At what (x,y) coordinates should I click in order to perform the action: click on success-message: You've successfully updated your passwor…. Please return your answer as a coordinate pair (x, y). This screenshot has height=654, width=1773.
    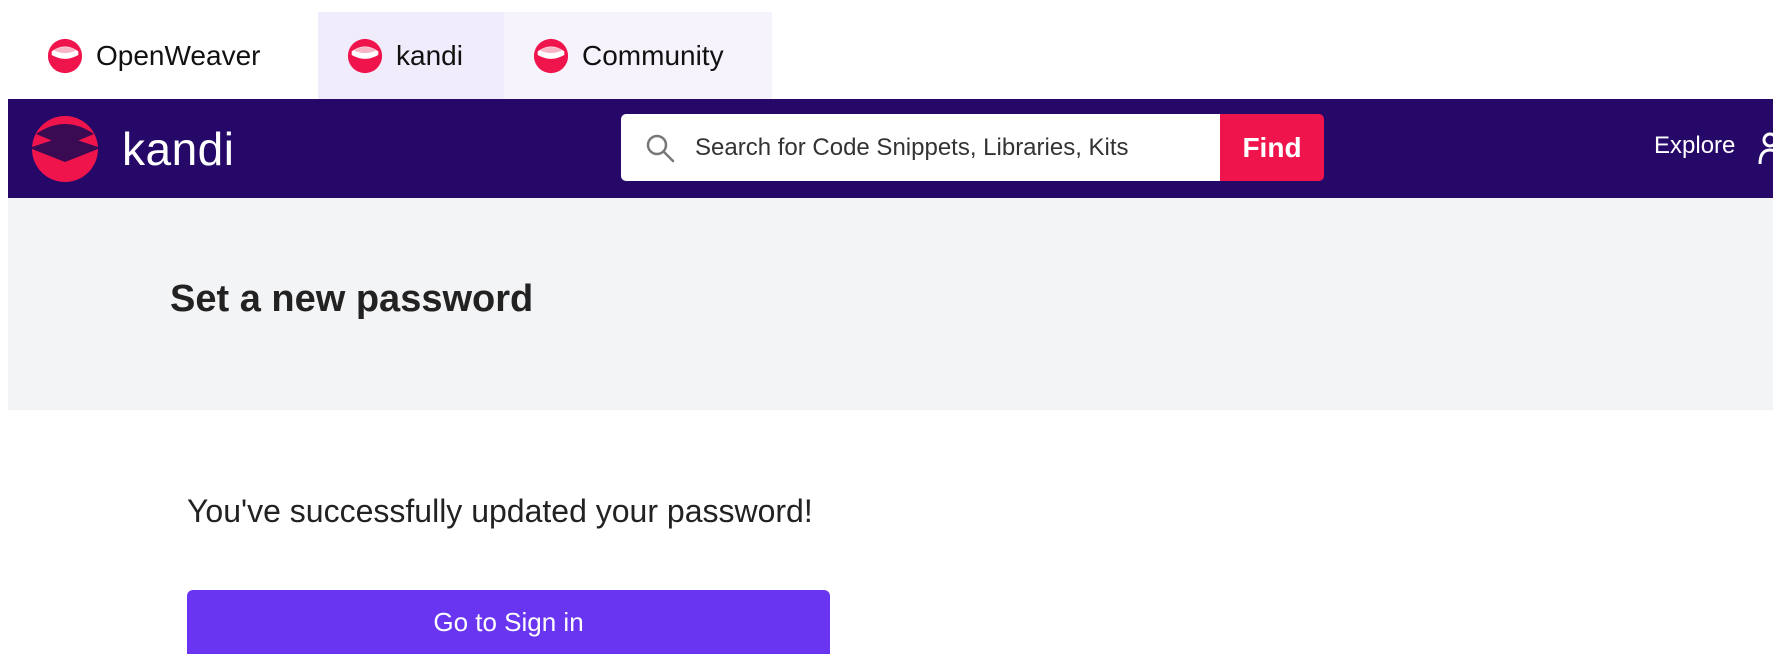
    Looking at the image, I should click on (500, 511).